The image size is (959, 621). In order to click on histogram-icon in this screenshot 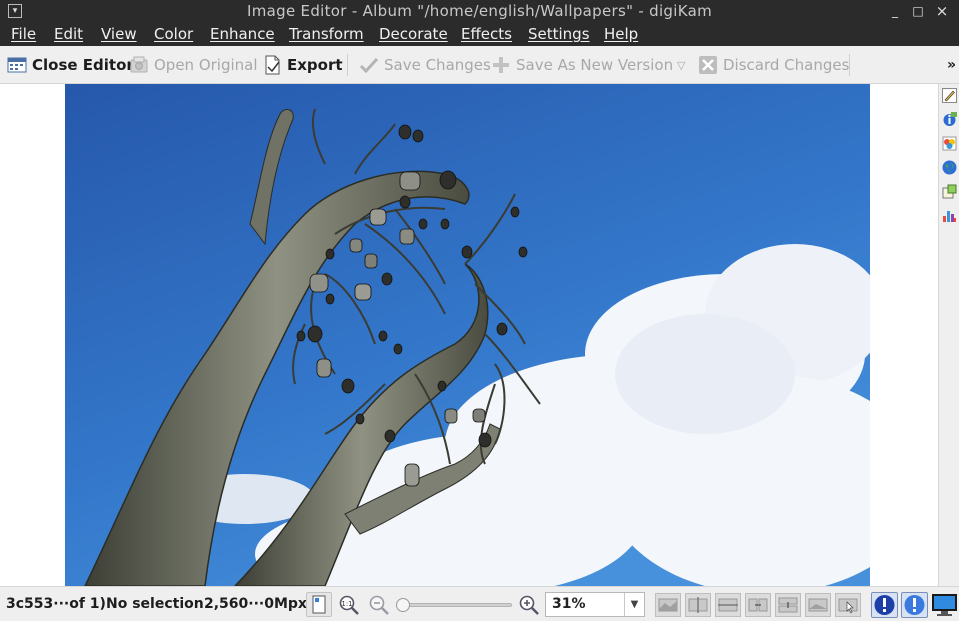, I will do `click(949, 215)`.